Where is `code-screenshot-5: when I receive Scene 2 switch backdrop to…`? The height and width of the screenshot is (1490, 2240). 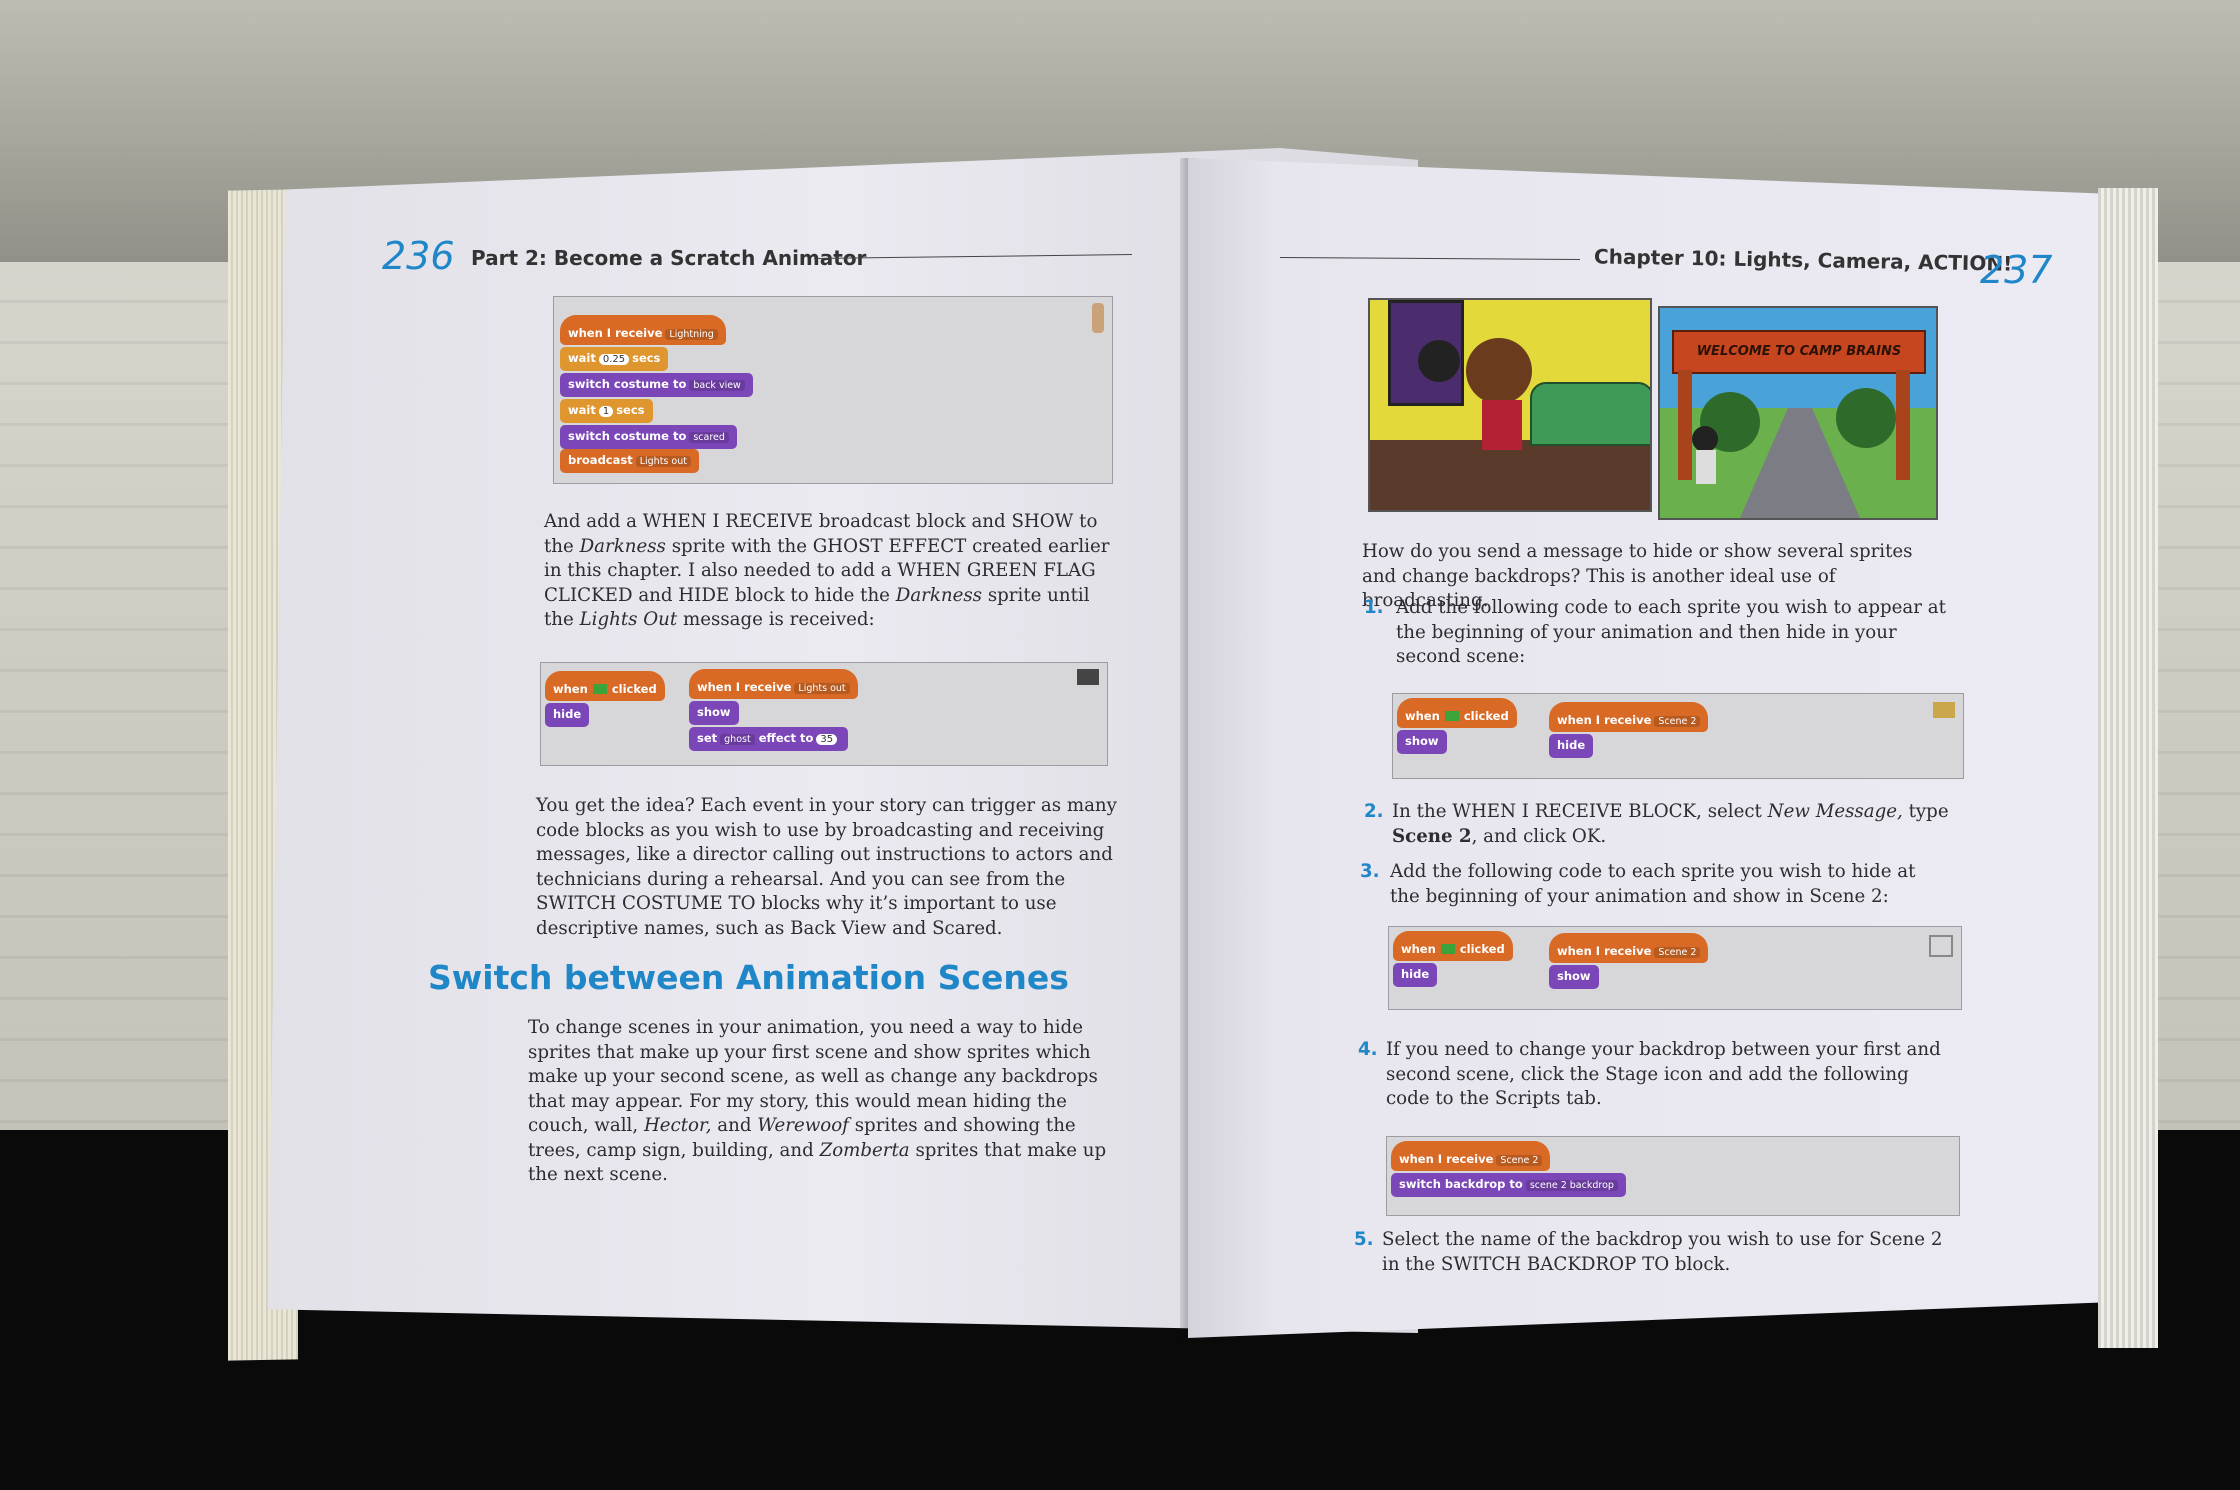 code-screenshot-5: when I receive Scene 2 switch backdrop to… is located at coordinates (1673, 1176).